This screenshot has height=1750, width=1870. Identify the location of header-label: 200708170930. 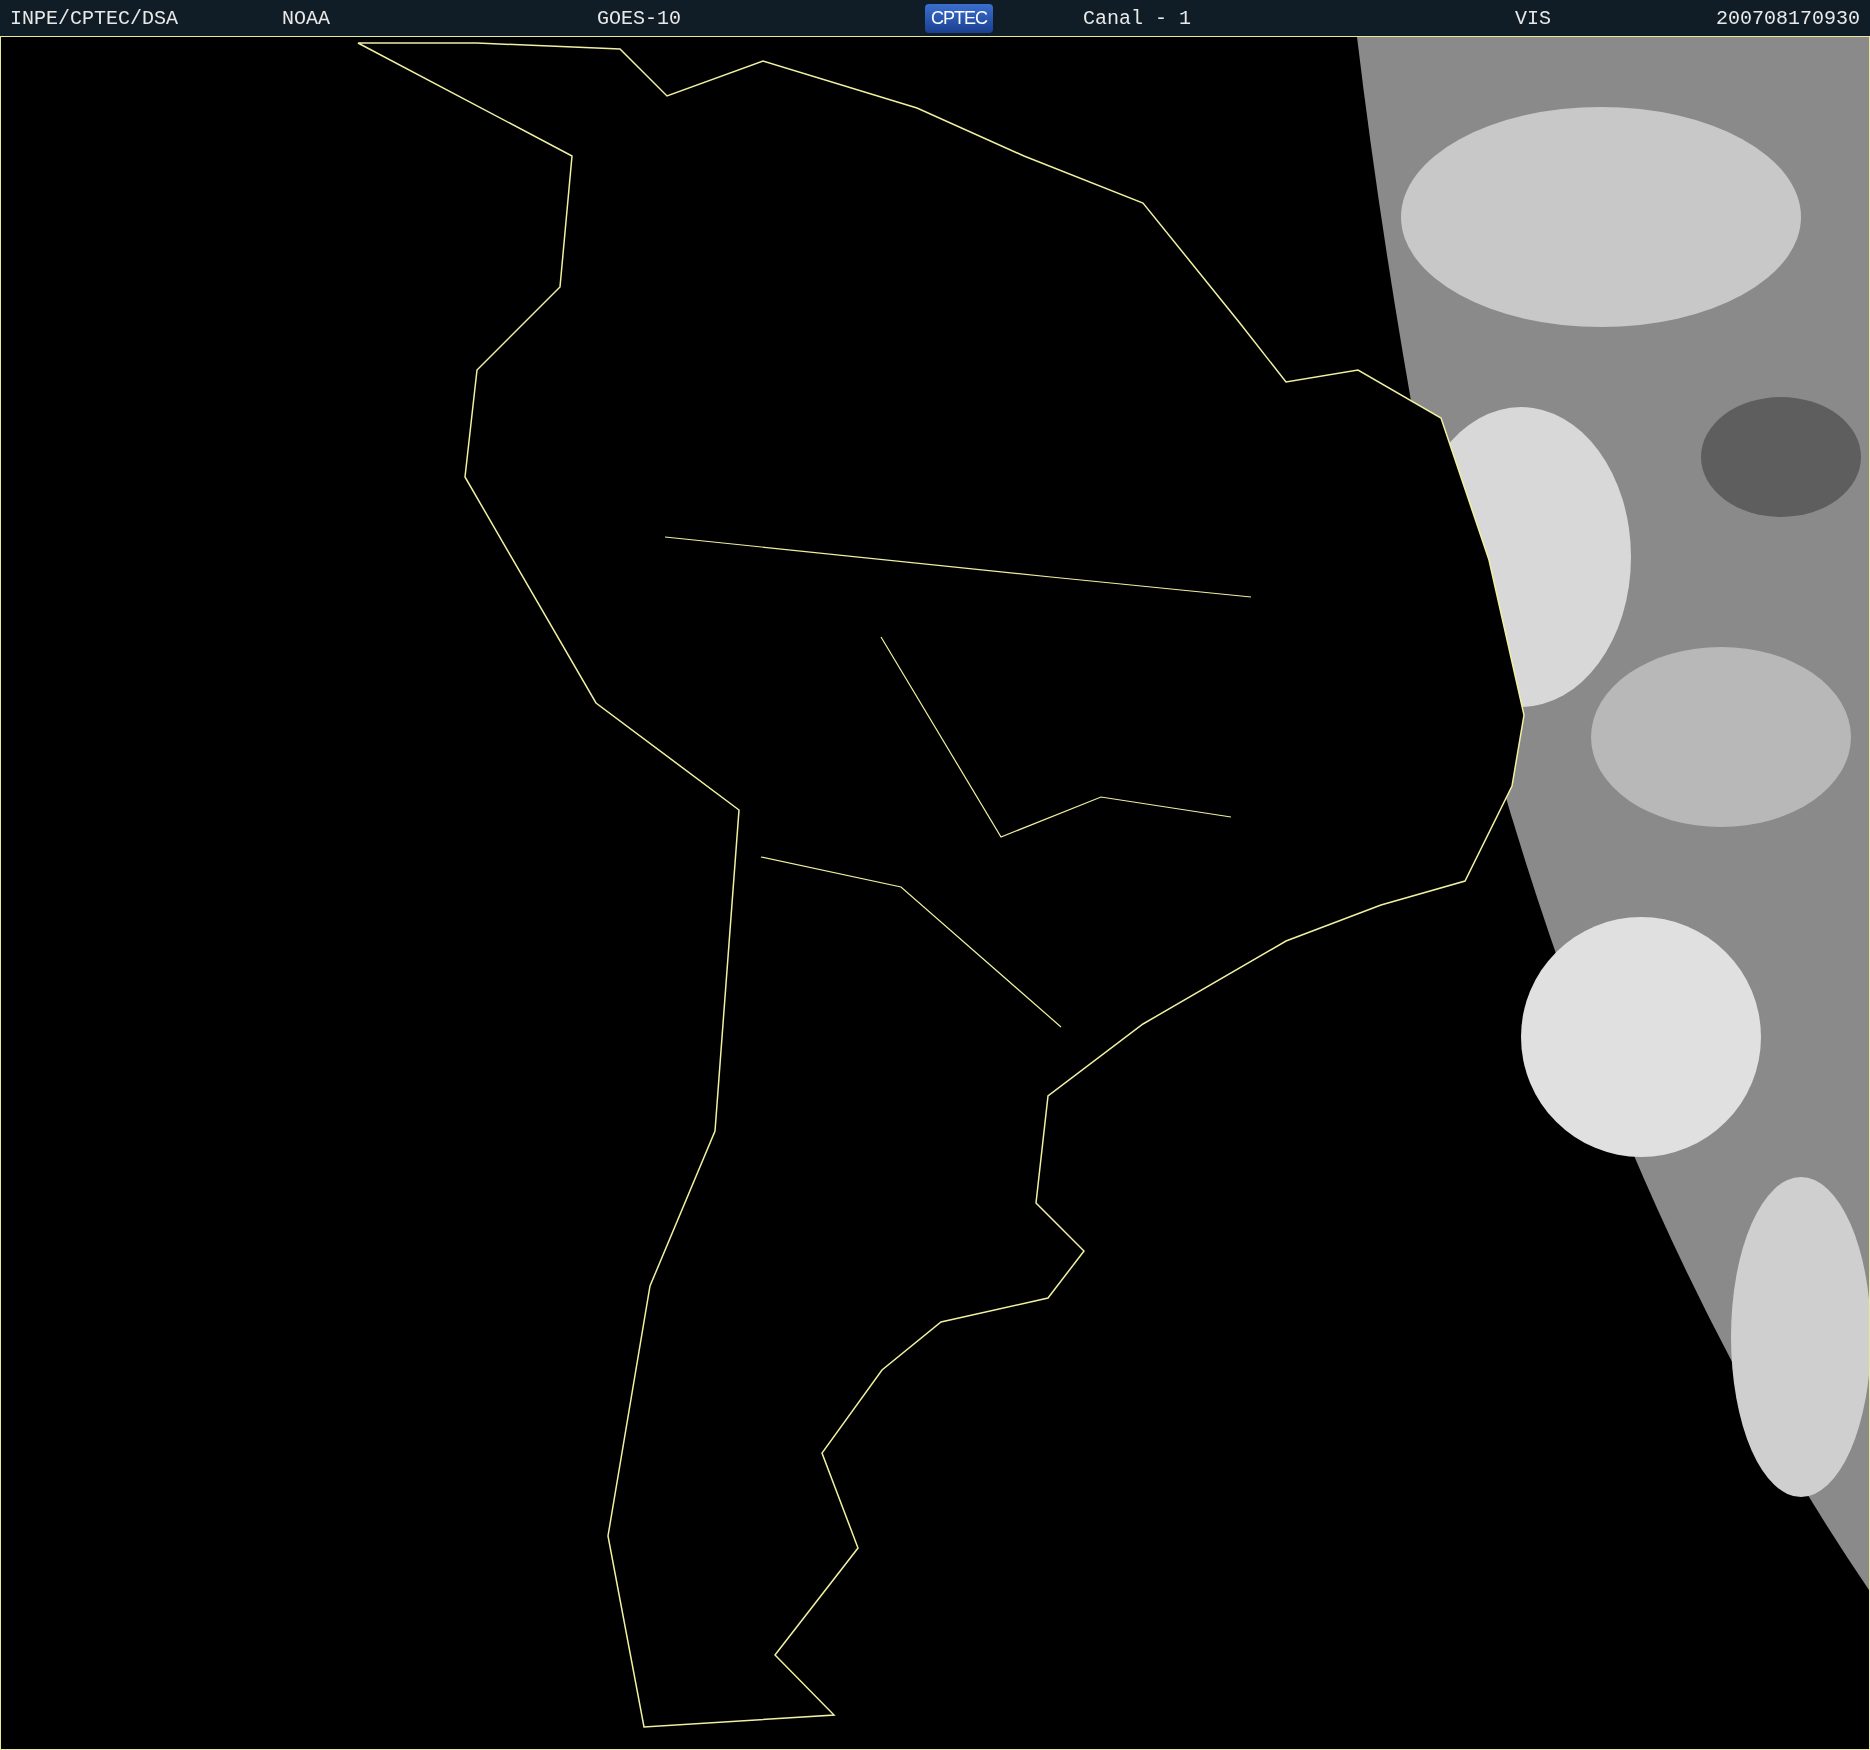
(1787, 18).